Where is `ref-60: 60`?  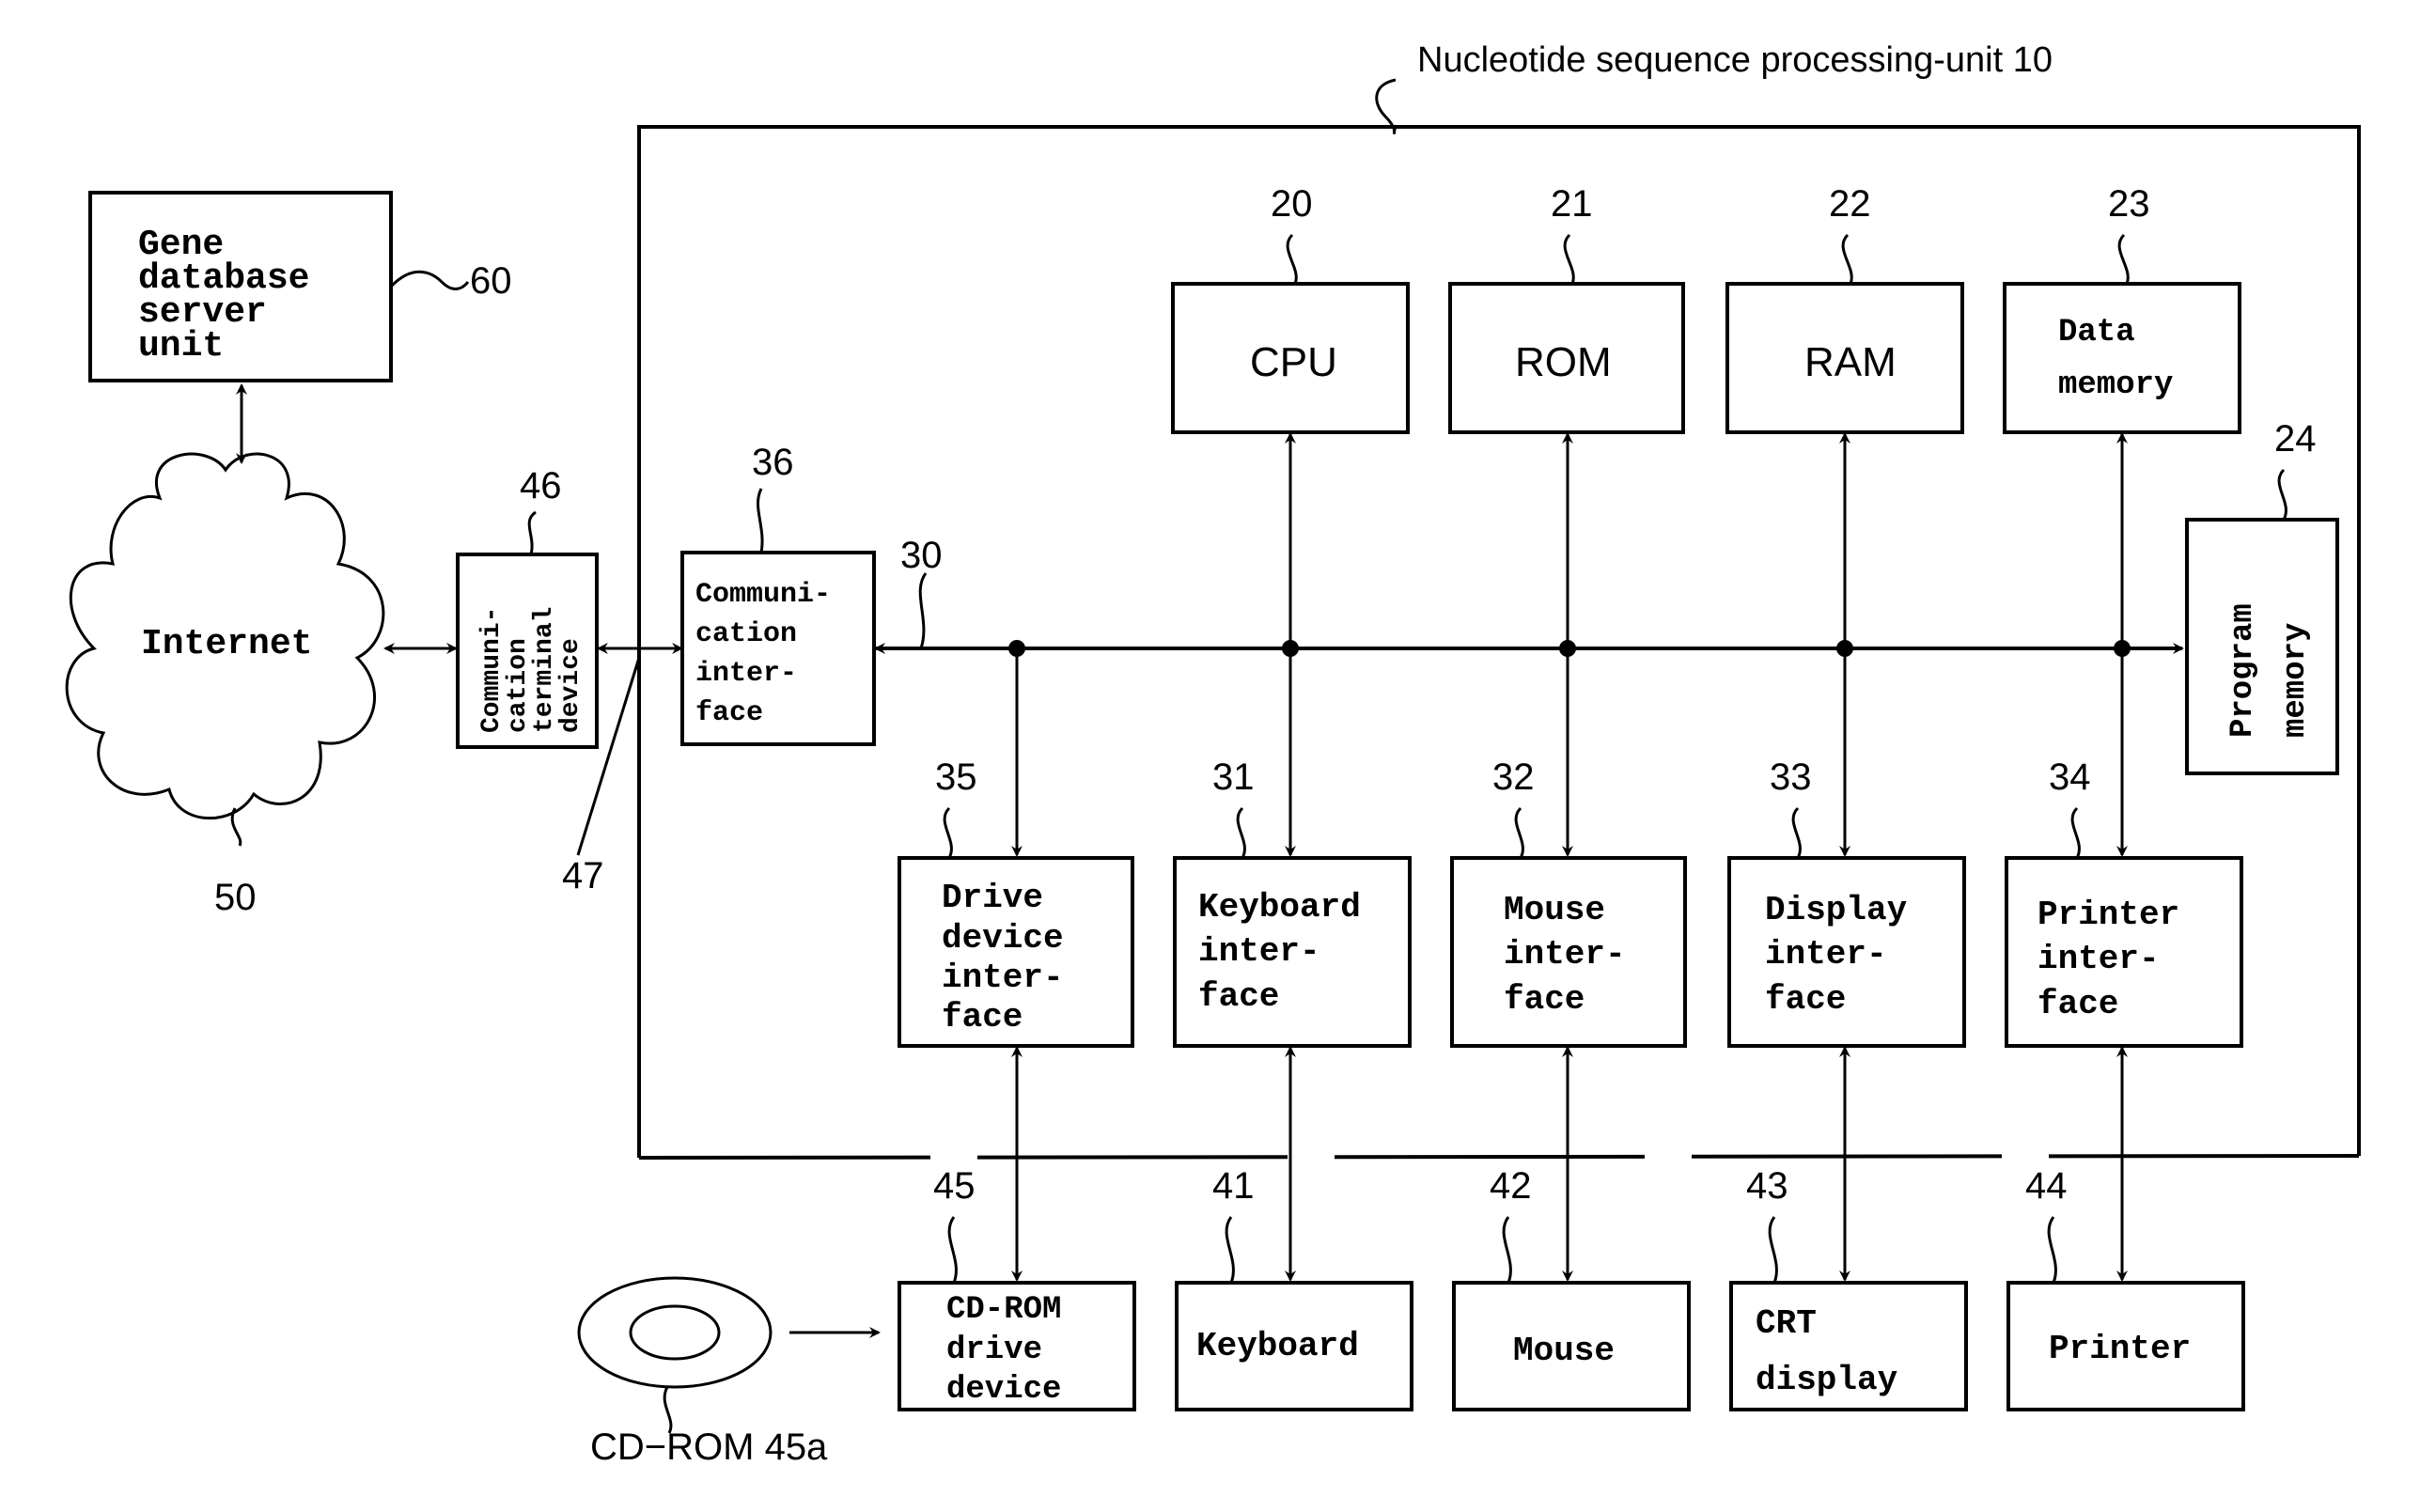 ref-60: 60 is located at coordinates (491, 281).